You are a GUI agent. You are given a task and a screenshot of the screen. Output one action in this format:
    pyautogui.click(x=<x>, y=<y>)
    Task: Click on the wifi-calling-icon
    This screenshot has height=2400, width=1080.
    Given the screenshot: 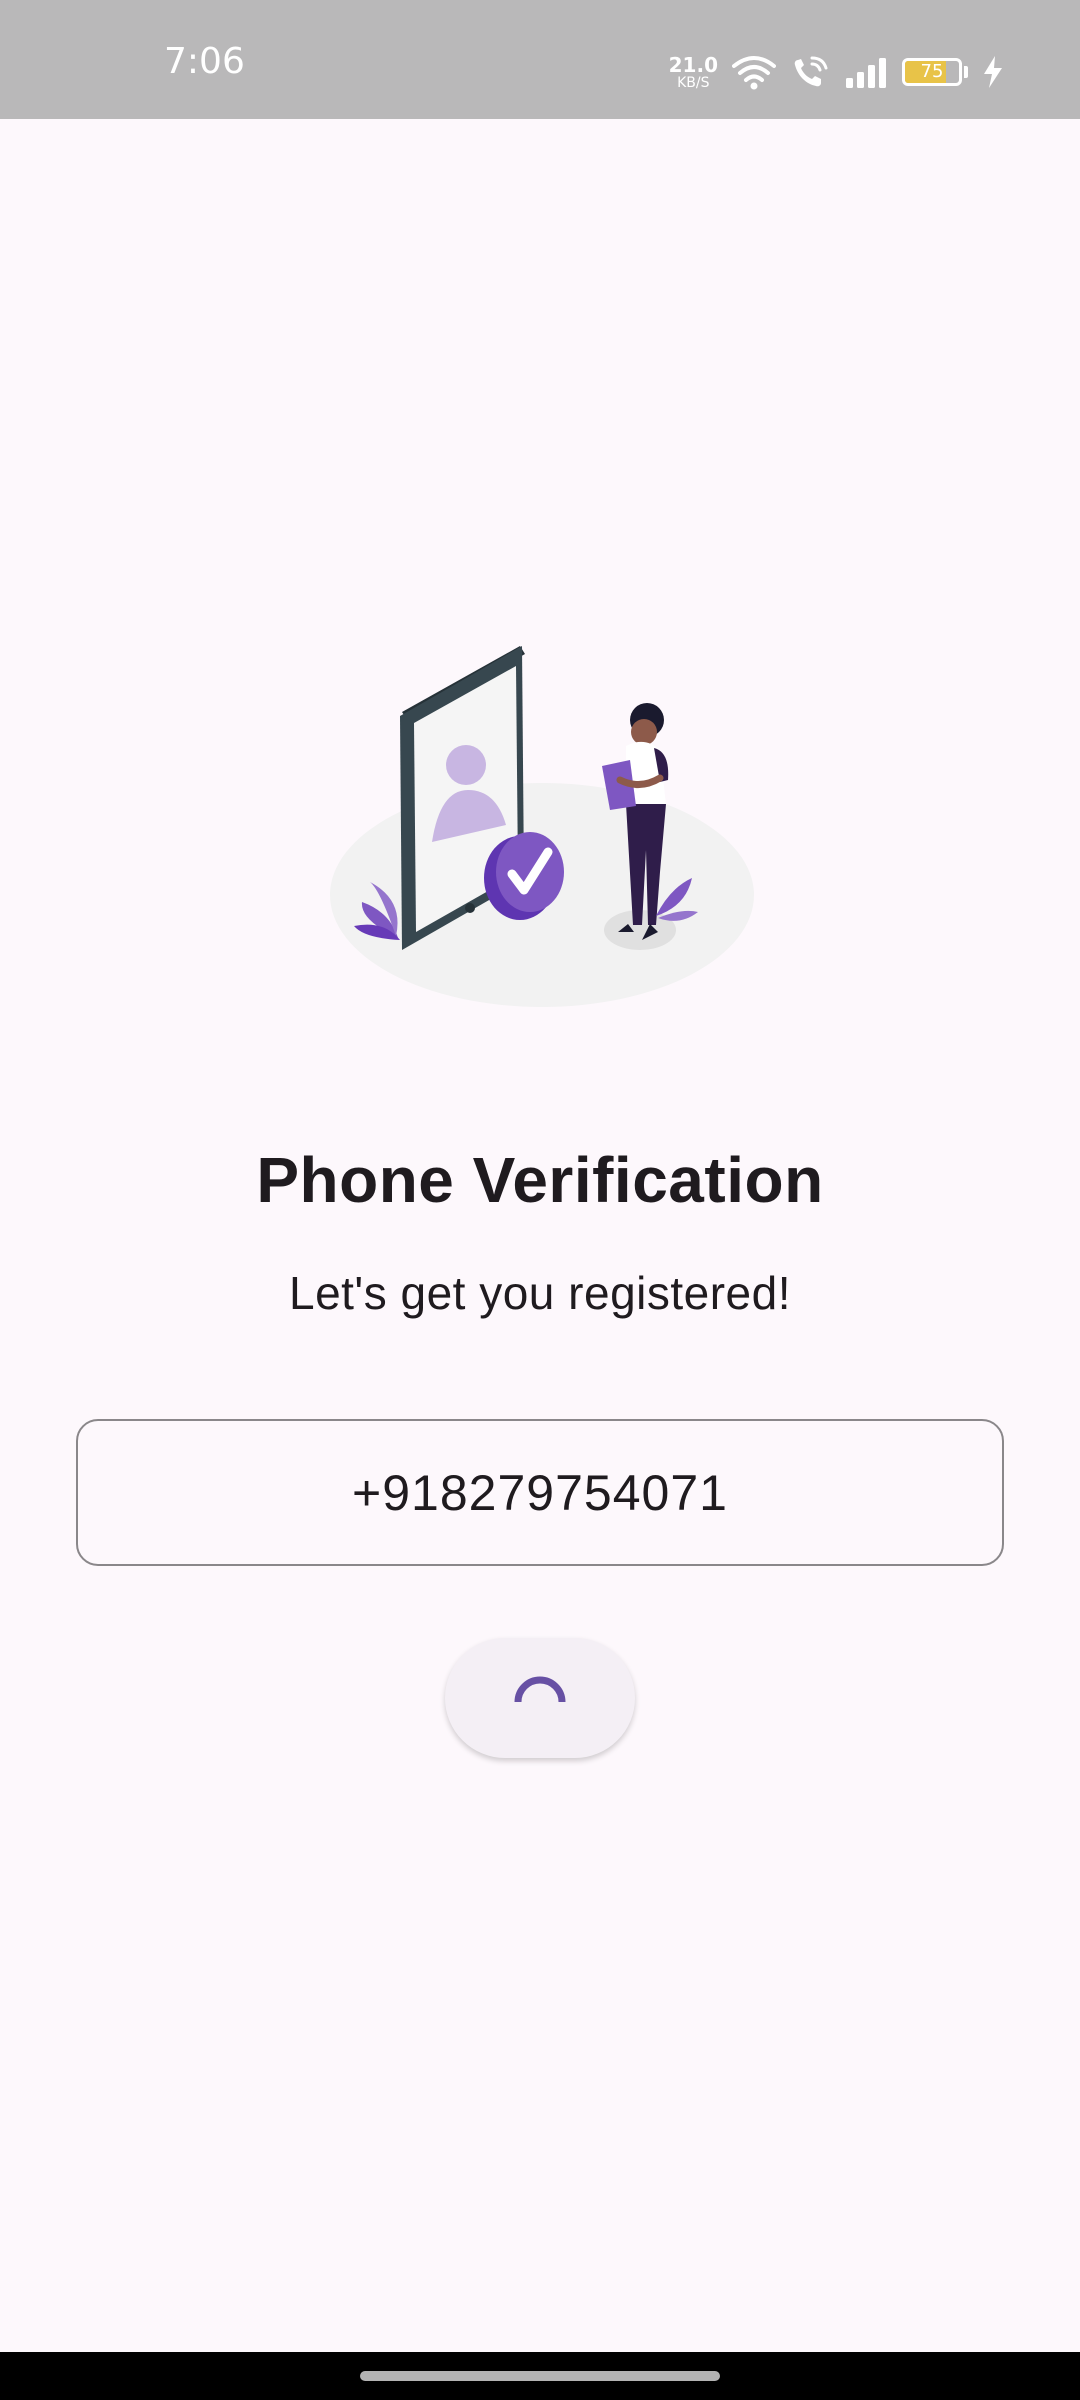 What is the action you would take?
    pyautogui.click(x=811, y=71)
    